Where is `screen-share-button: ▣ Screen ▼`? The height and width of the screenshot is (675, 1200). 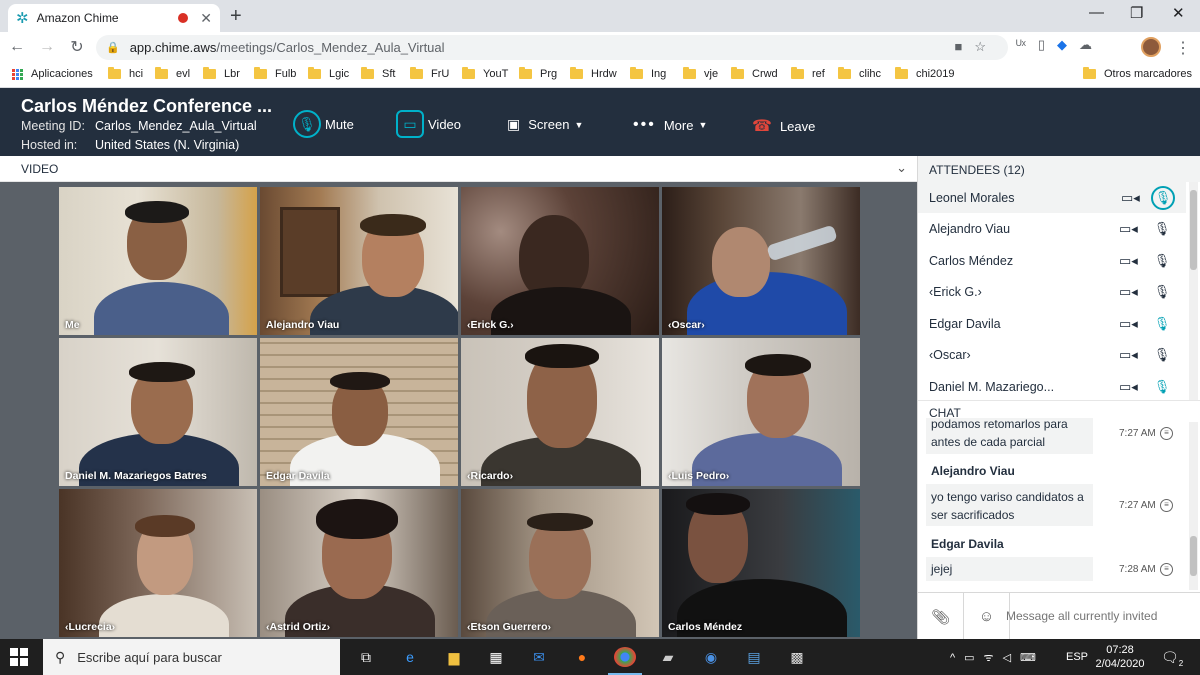 screen-share-button: ▣ Screen ▼ is located at coordinates (545, 124).